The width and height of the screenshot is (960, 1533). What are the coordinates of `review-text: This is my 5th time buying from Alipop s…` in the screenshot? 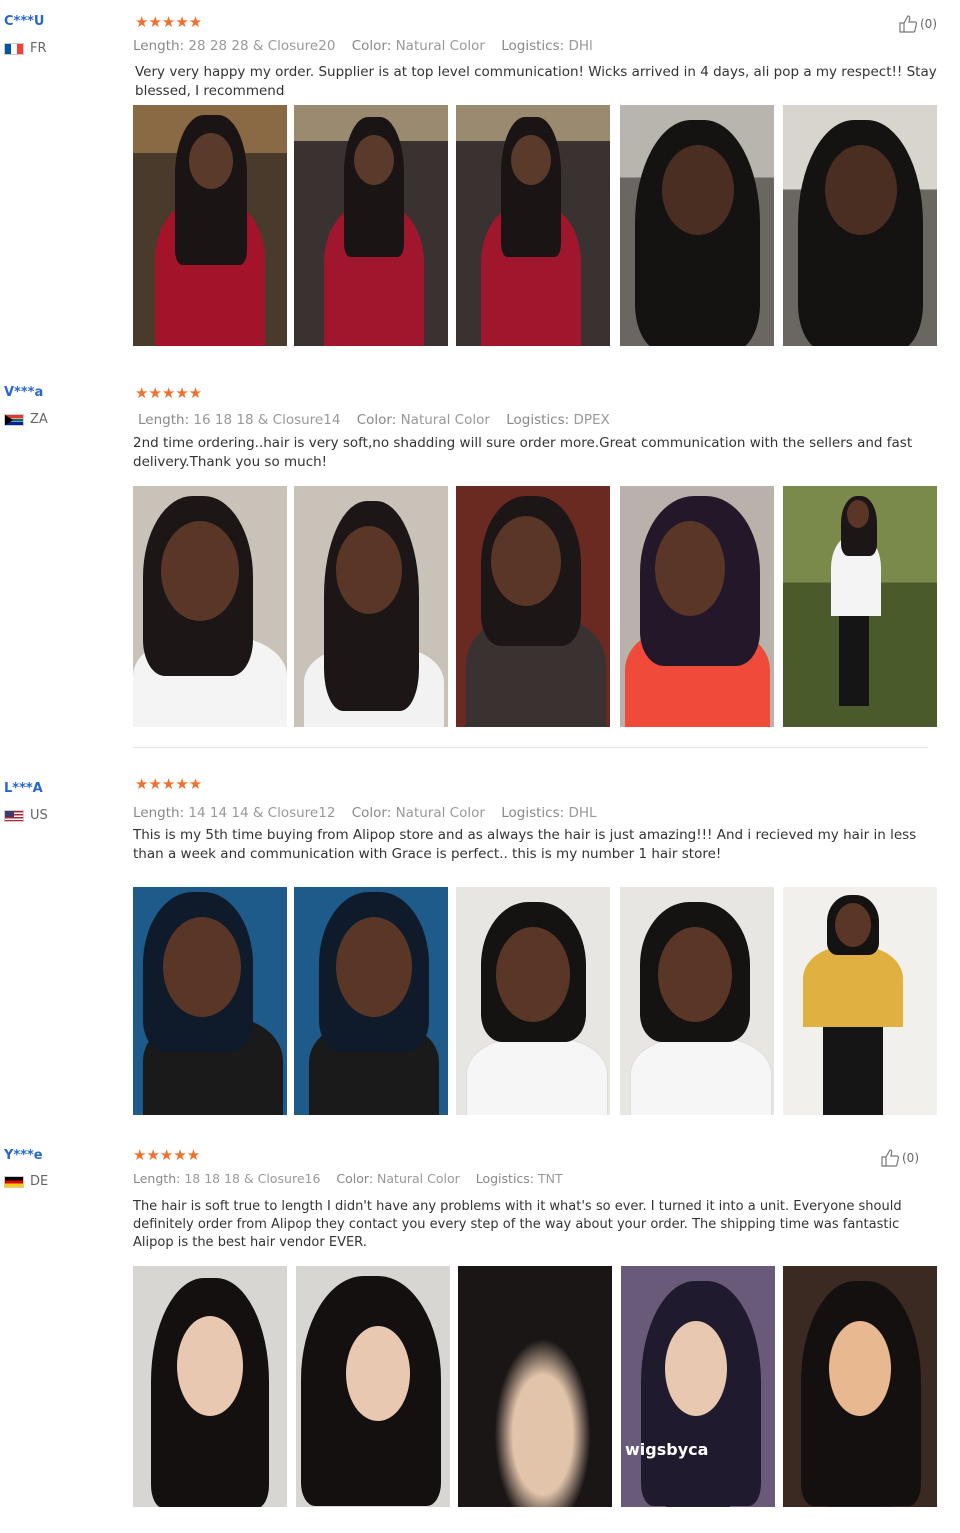 It's located at (525, 844).